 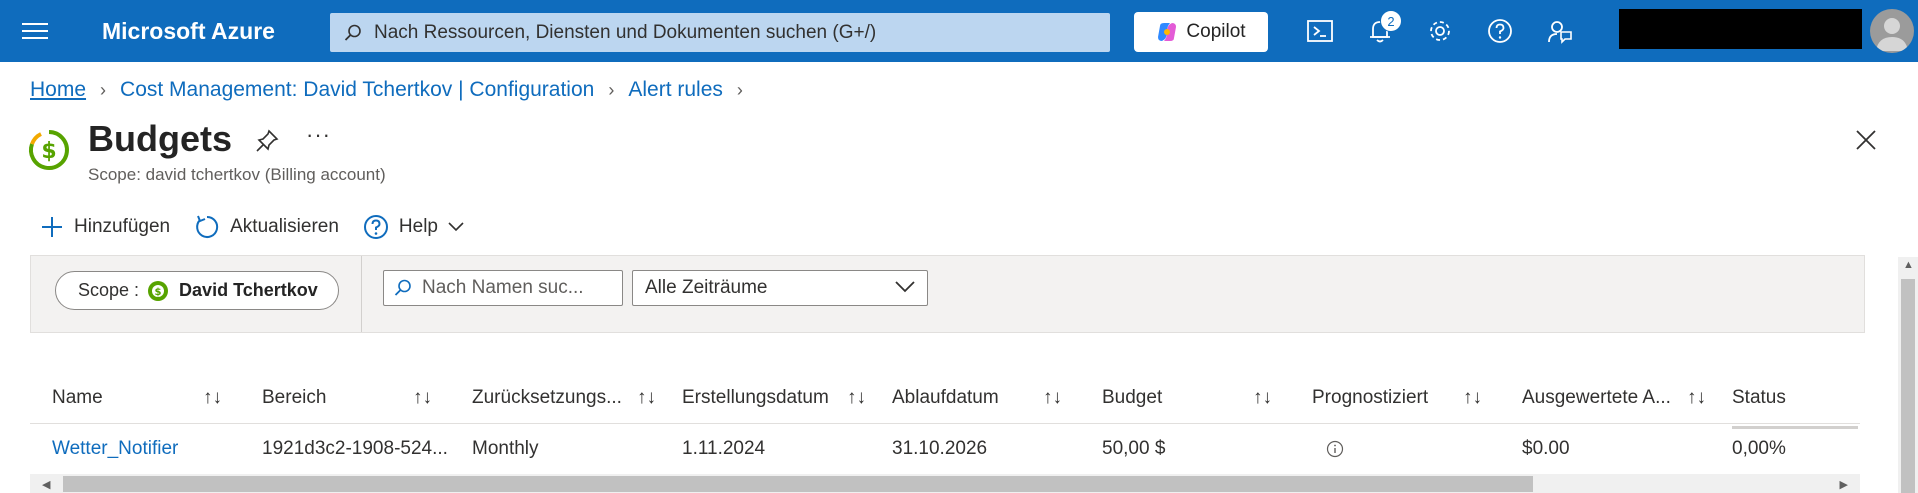 I want to click on copilot-icon, so click(x=1167, y=32).